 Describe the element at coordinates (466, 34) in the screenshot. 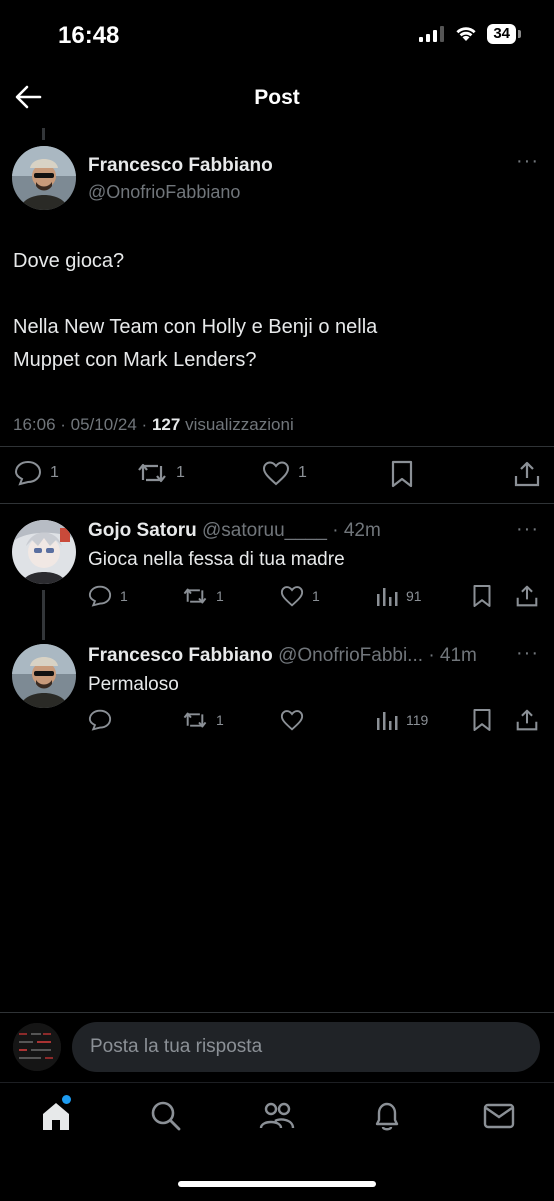

I see `wifi-icon` at that location.